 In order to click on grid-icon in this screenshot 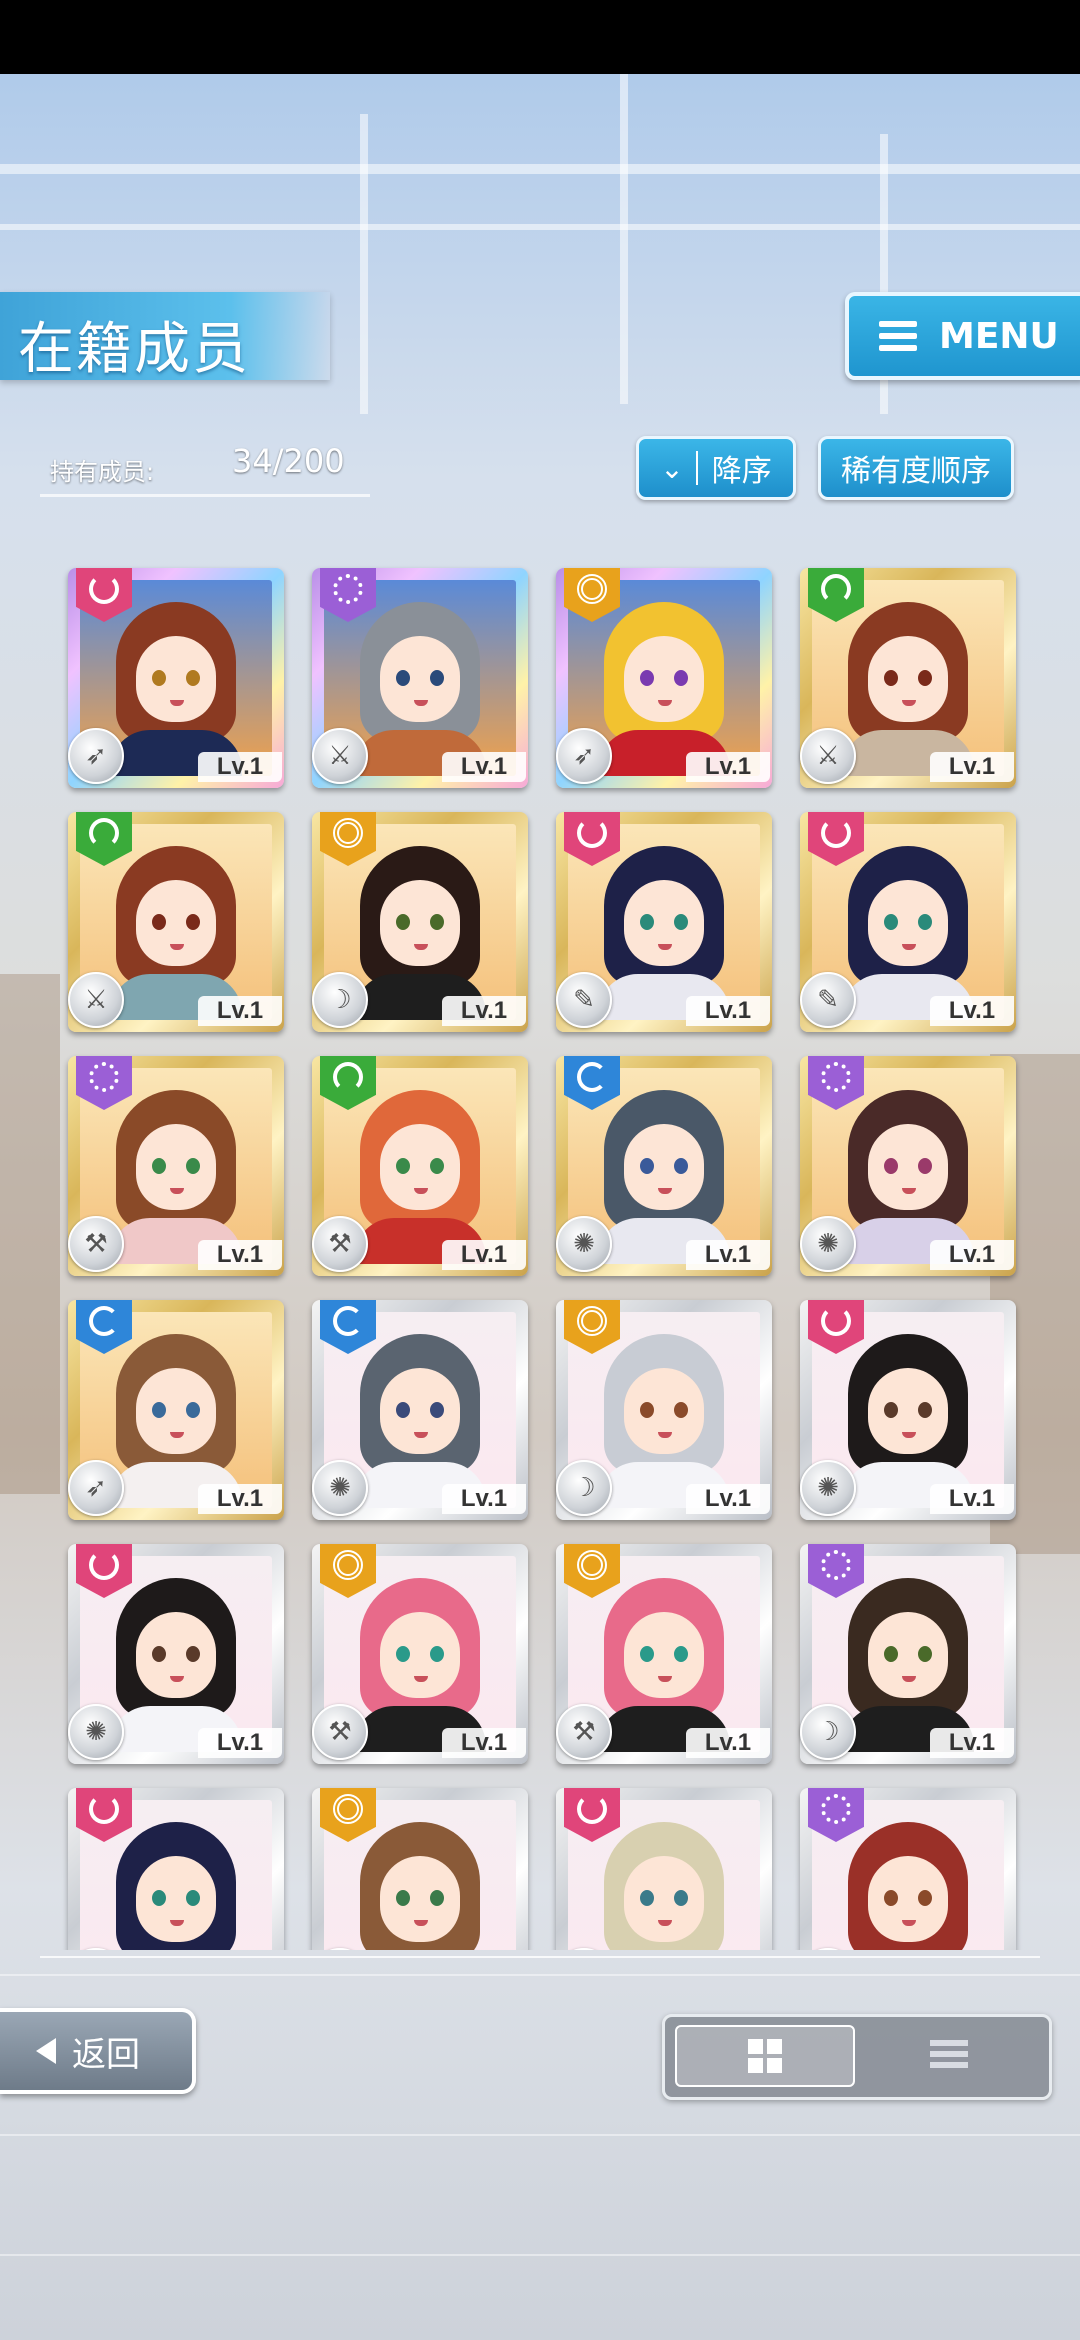, I will do `click(765, 2056)`.